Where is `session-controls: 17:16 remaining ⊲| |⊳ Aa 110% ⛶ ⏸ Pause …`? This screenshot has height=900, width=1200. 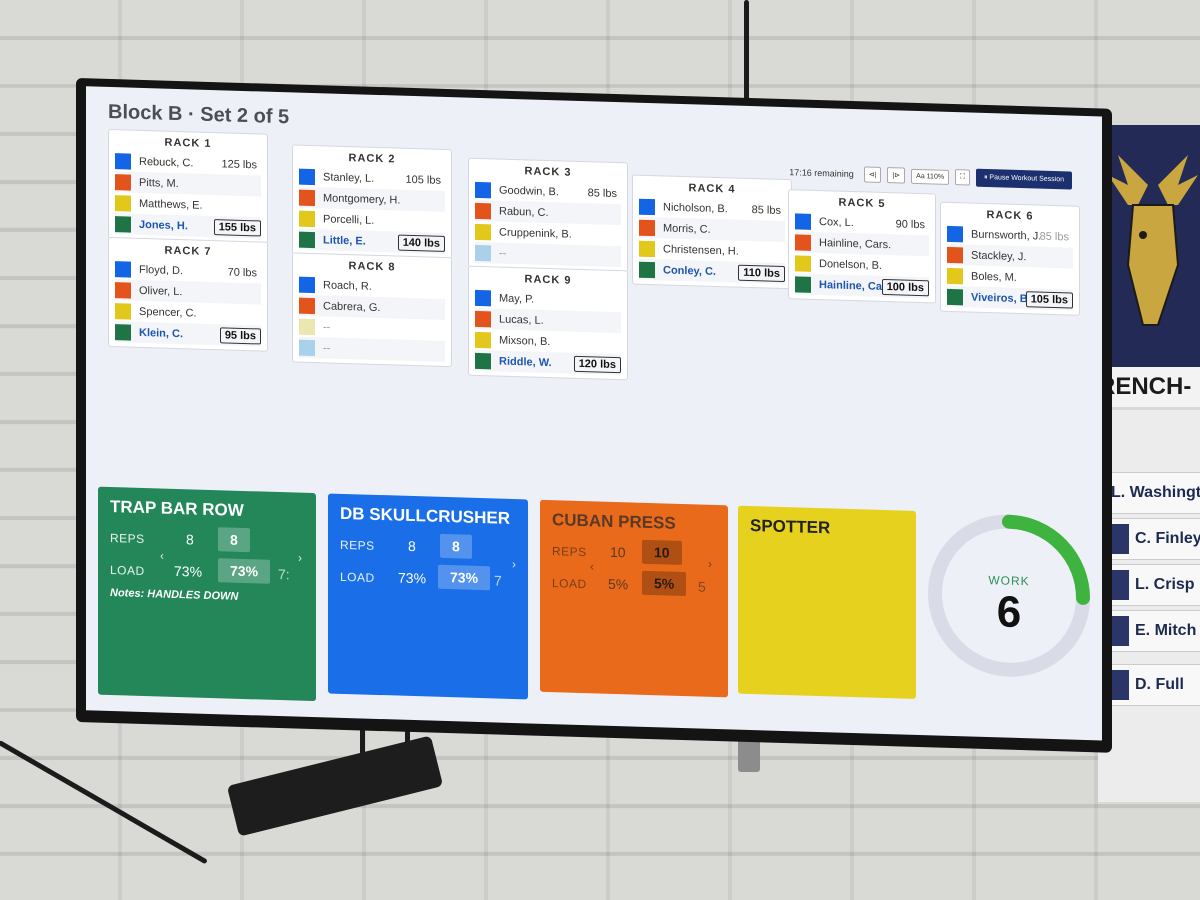 session-controls: 17:16 remaining ⊲| |⊳ Aa 110% ⛶ ⏸ Pause … is located at coordinates (930, 176).